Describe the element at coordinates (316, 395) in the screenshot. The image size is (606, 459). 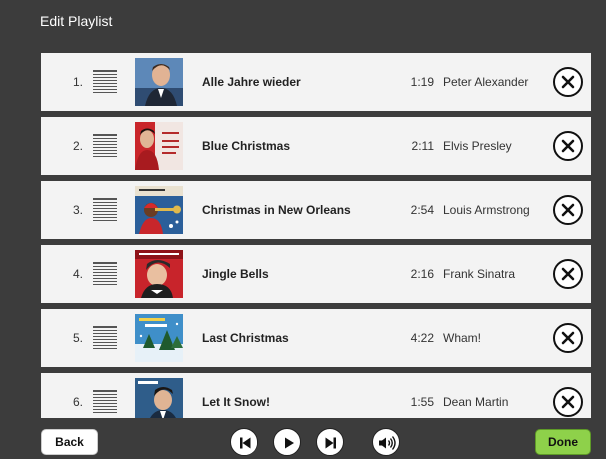
I see `playlist-row: 6. Let It Snow! 1:55 Dean Martin` at that location.